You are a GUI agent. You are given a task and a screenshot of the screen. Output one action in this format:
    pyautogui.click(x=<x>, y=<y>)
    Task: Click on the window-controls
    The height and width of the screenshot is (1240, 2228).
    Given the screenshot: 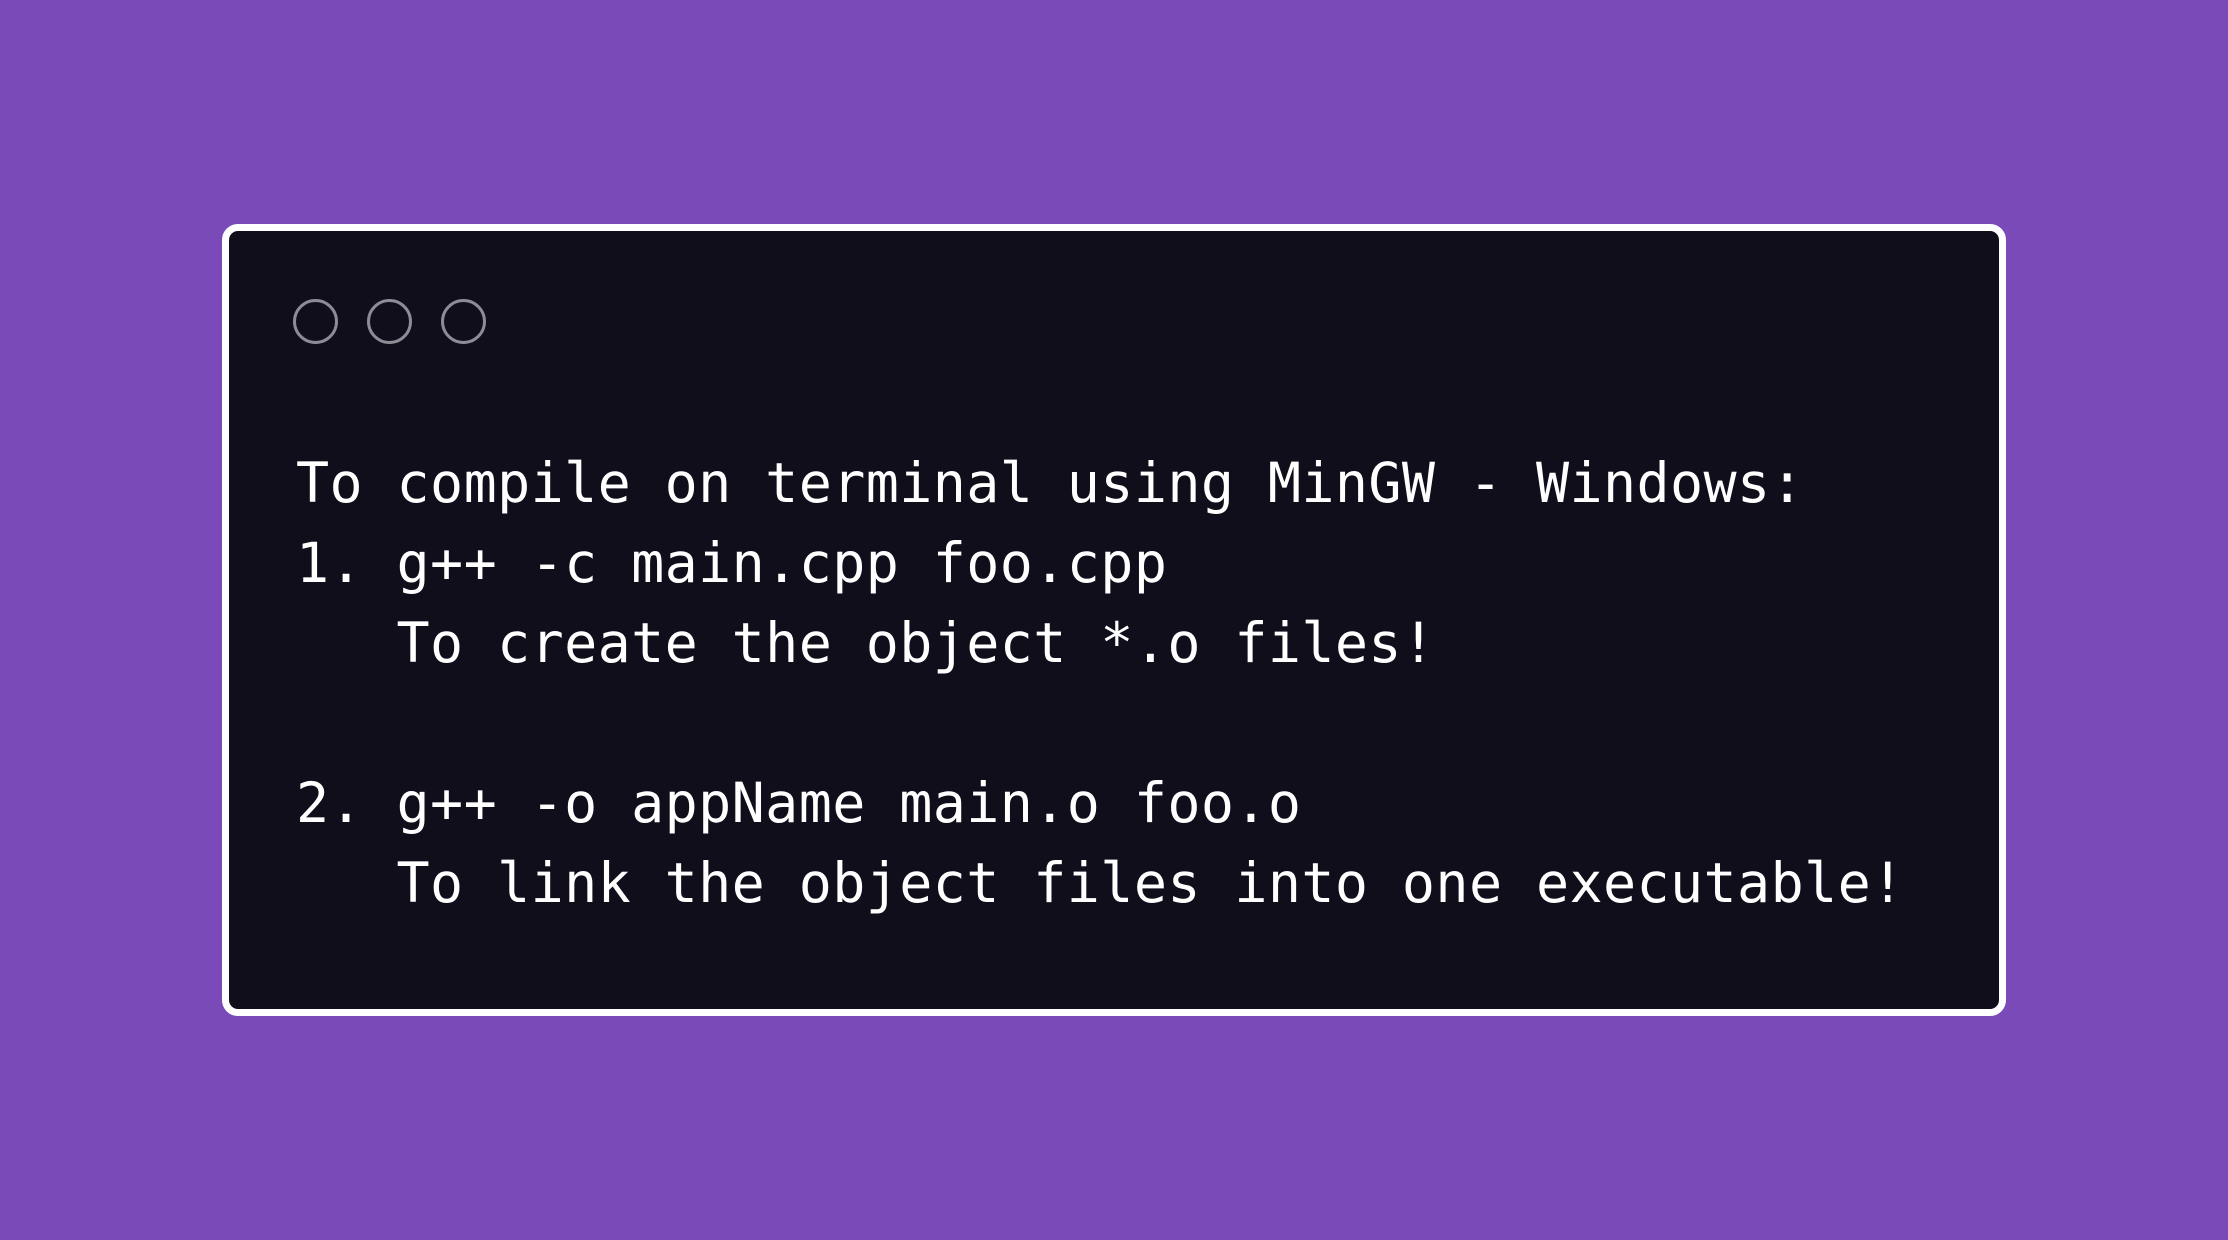 What is the action you would take?
    pyautogui.click(x=389, y=321)
    